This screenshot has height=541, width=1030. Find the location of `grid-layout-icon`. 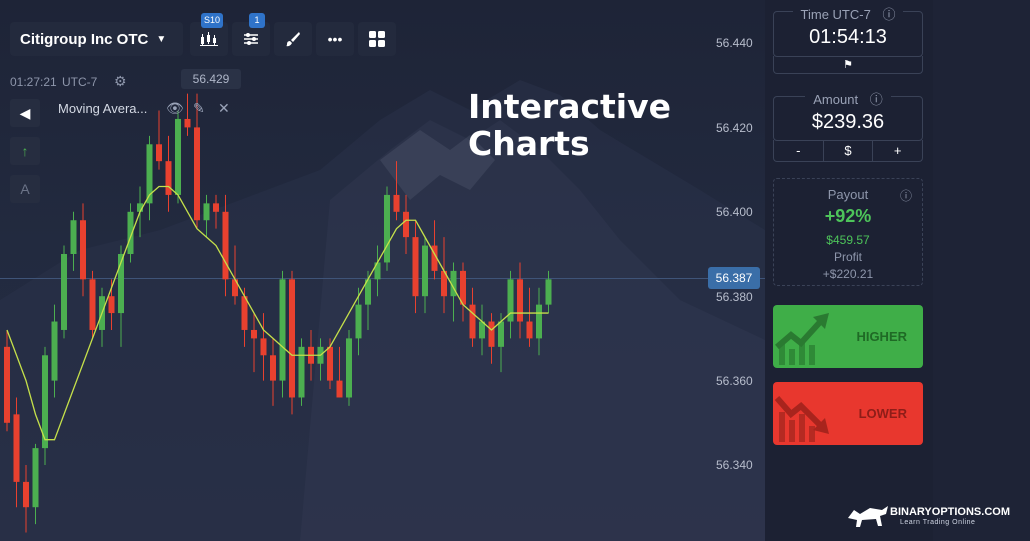

grid-layout-icon is located at coordinates (377, 39).